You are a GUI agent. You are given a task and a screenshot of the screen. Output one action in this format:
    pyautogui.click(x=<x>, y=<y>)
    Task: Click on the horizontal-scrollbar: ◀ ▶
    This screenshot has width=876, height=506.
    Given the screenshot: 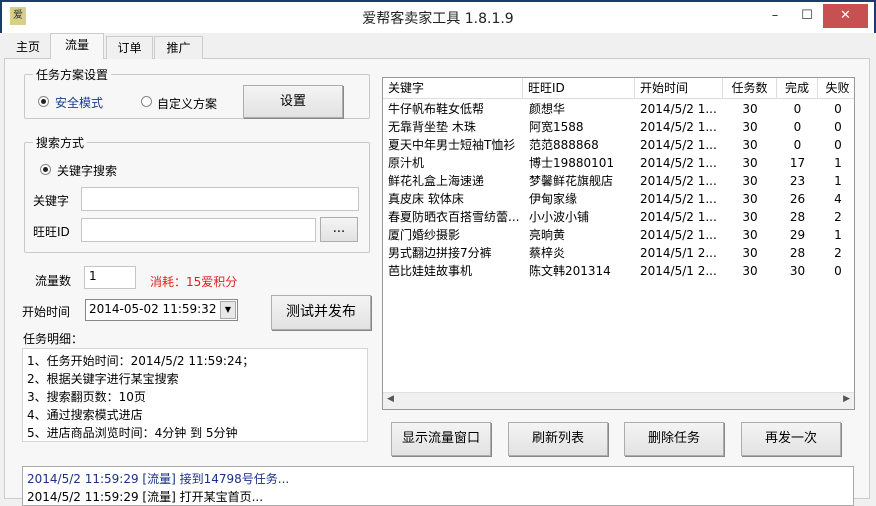 What is the action you would take?
    pyautogui.click(x=618, y=400)
    